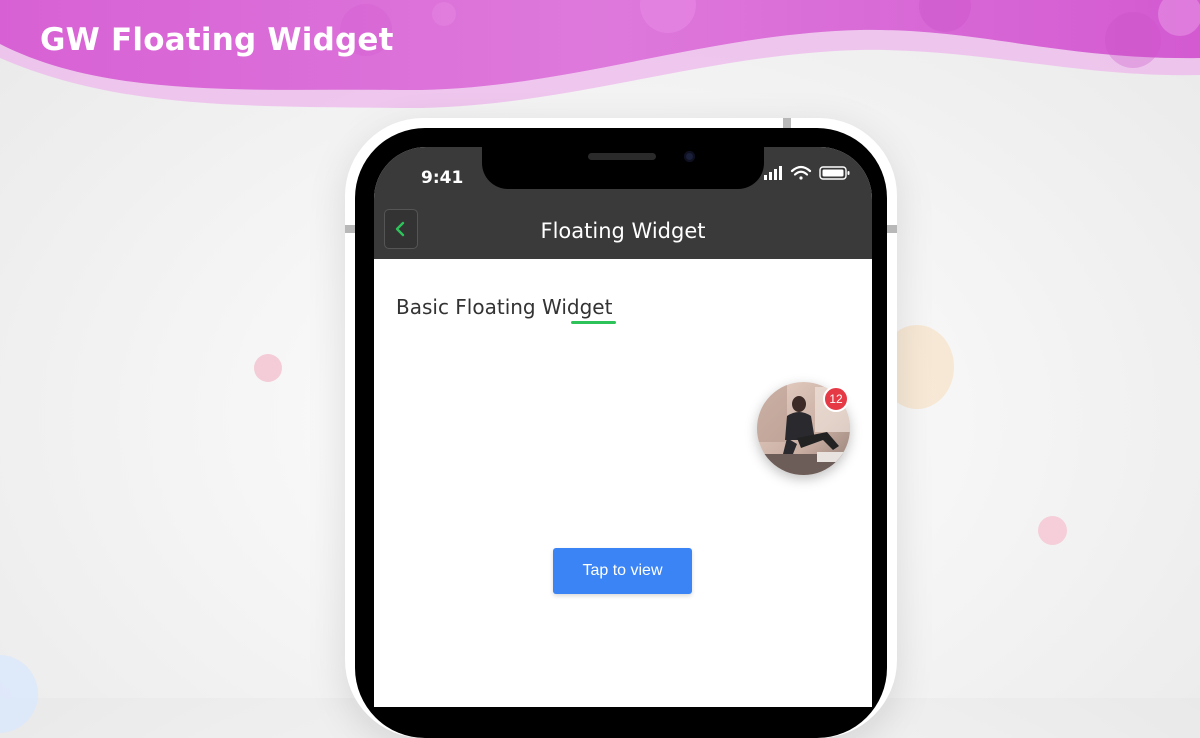 Image resolution: width=1200 pixels, height=738 pixels. I want to click on cellular-signal-icon, so click(773, 173).